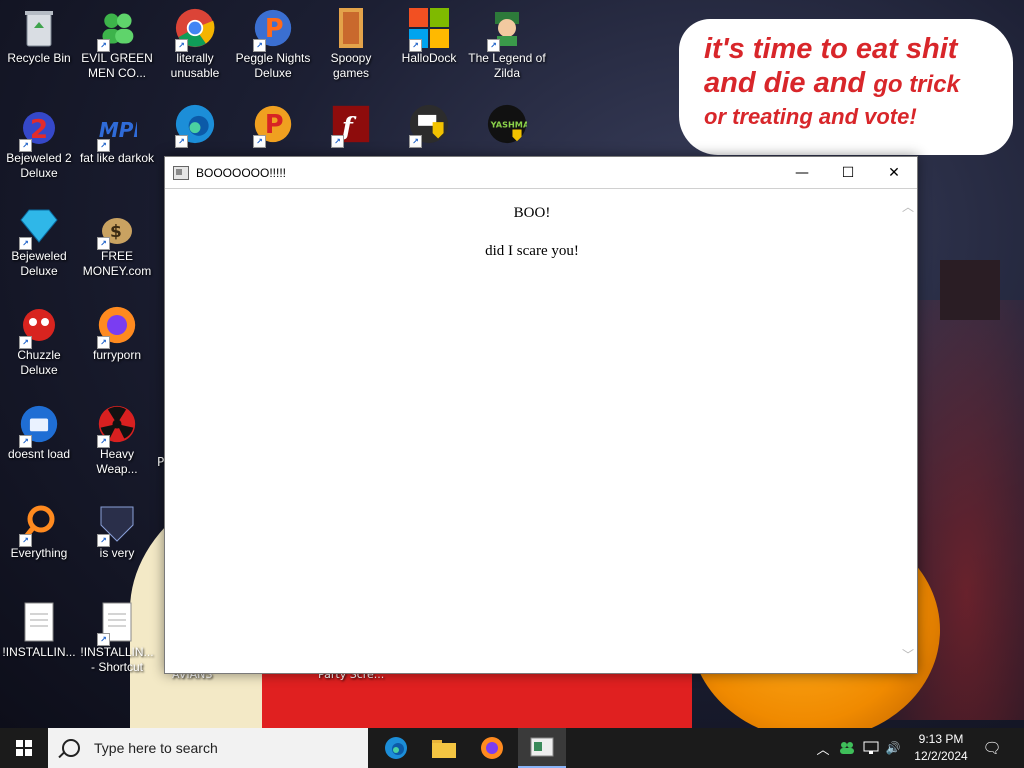 The width and height of the screenshot is (1024, 768). What do you see at coordinates (532, 213) in the screenshot?
I see `boo-text: BOO!` at bounding box center [532, 213].